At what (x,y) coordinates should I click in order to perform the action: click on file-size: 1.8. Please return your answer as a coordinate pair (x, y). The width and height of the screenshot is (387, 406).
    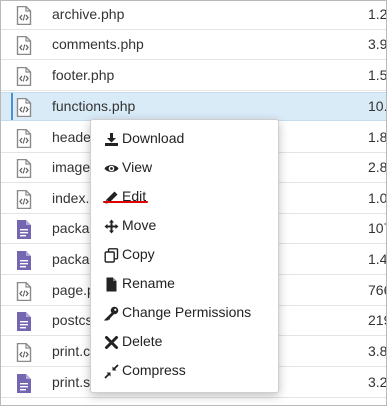
    Looking at the image, I should click on (377, 137).